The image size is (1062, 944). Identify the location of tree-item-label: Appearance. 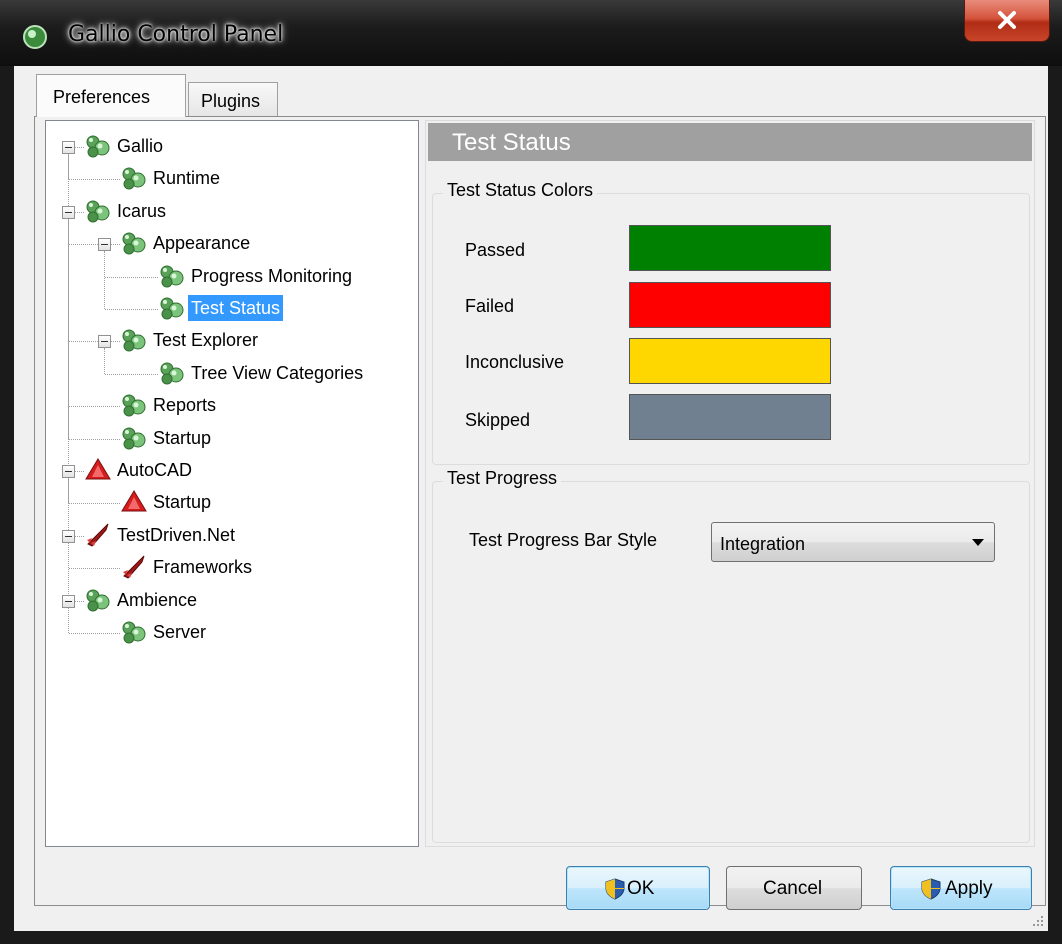
(201, 243).